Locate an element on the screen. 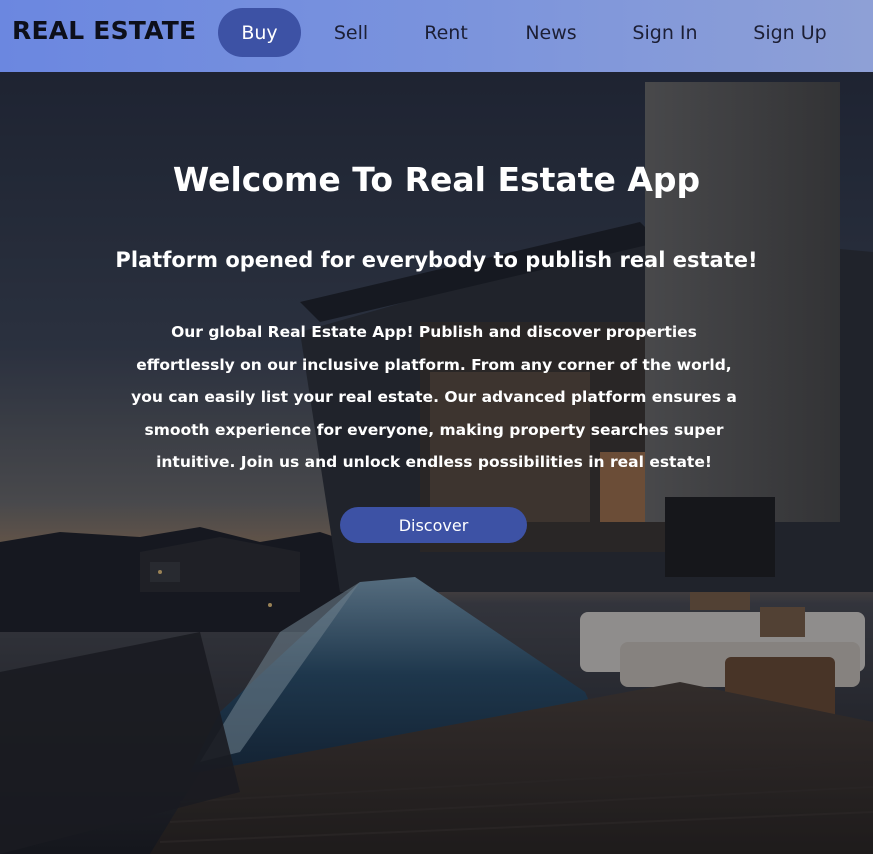 The image size is (873, 854). nav-sell: Sell is located at coordinates (351, 32).